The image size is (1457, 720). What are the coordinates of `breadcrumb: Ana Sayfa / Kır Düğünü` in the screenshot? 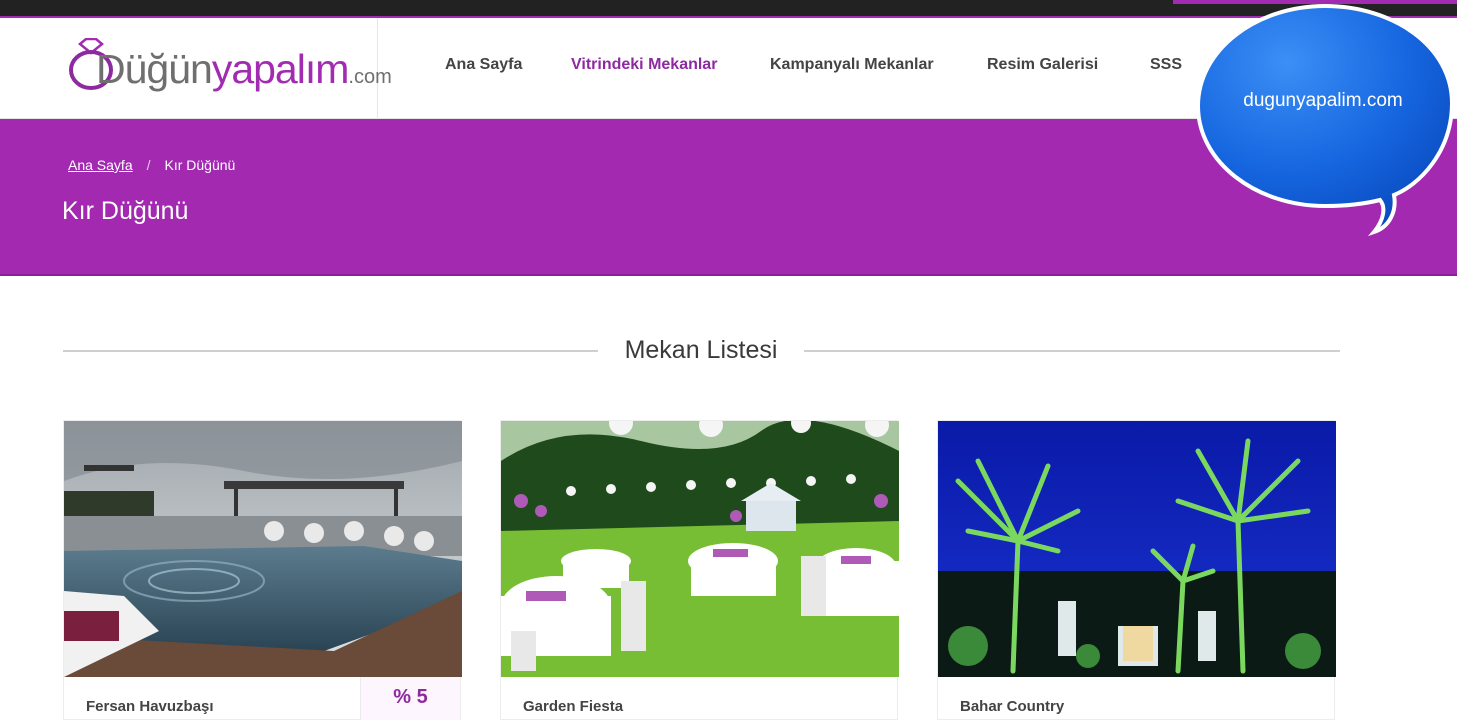 It's located at (151, 165).